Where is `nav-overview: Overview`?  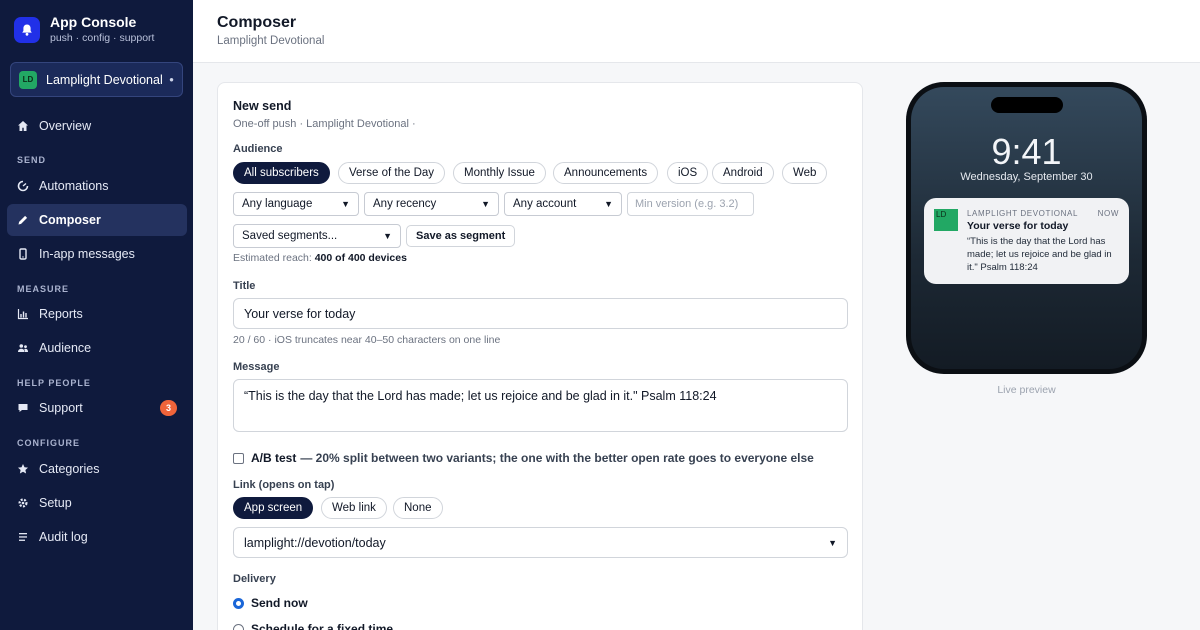 nav-overview: Overview is located at coordinates (97, 126).